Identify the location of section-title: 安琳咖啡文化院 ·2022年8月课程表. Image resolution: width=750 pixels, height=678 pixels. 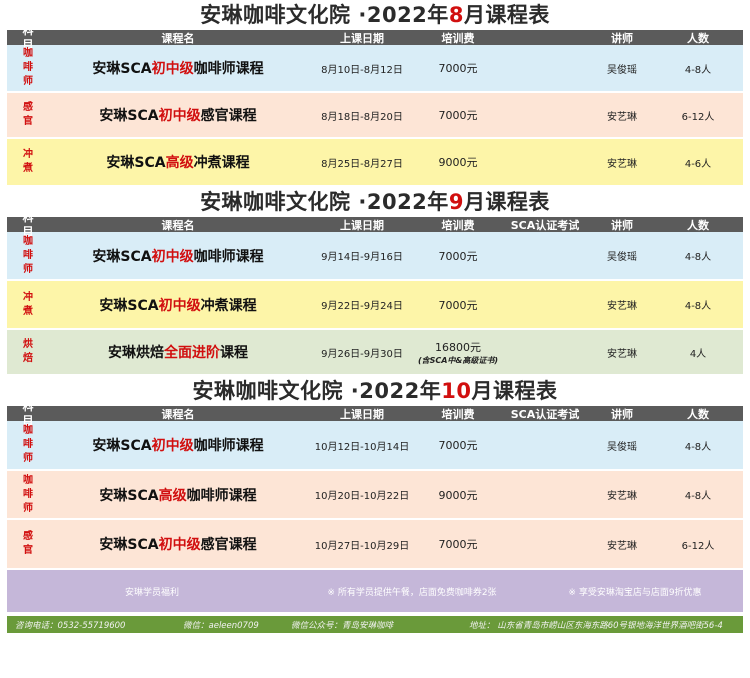
(375, 15).